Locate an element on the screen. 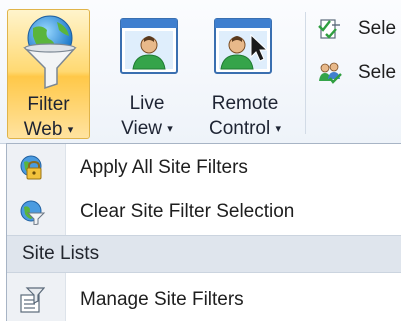 This screenshot has width=401, height=321. menu-section-header: Site Lists is located at coordinates (204, 254).